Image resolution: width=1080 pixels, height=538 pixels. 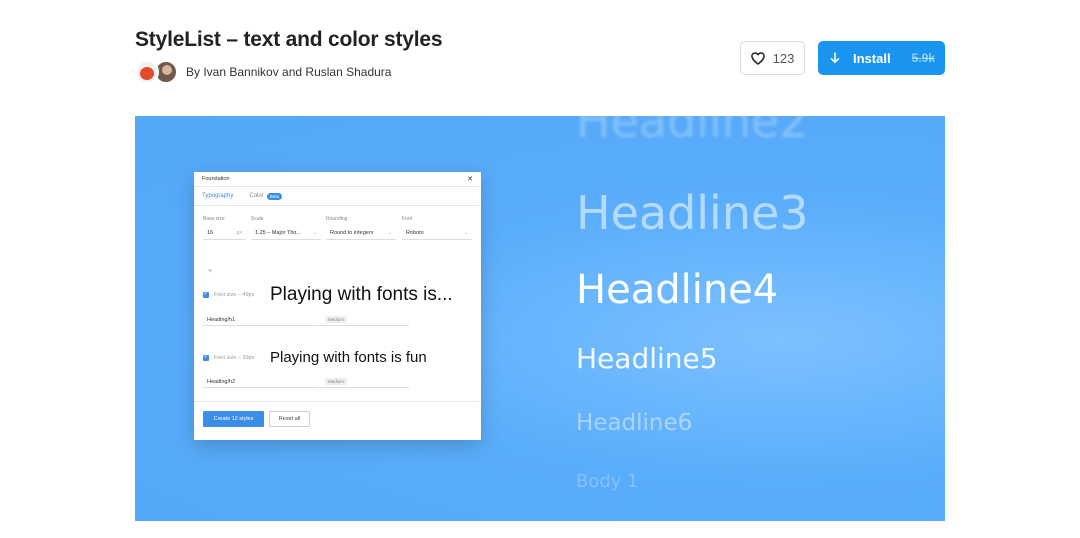 I want to click on style-name-value: Heading/h2, so click(x=221, y=381).